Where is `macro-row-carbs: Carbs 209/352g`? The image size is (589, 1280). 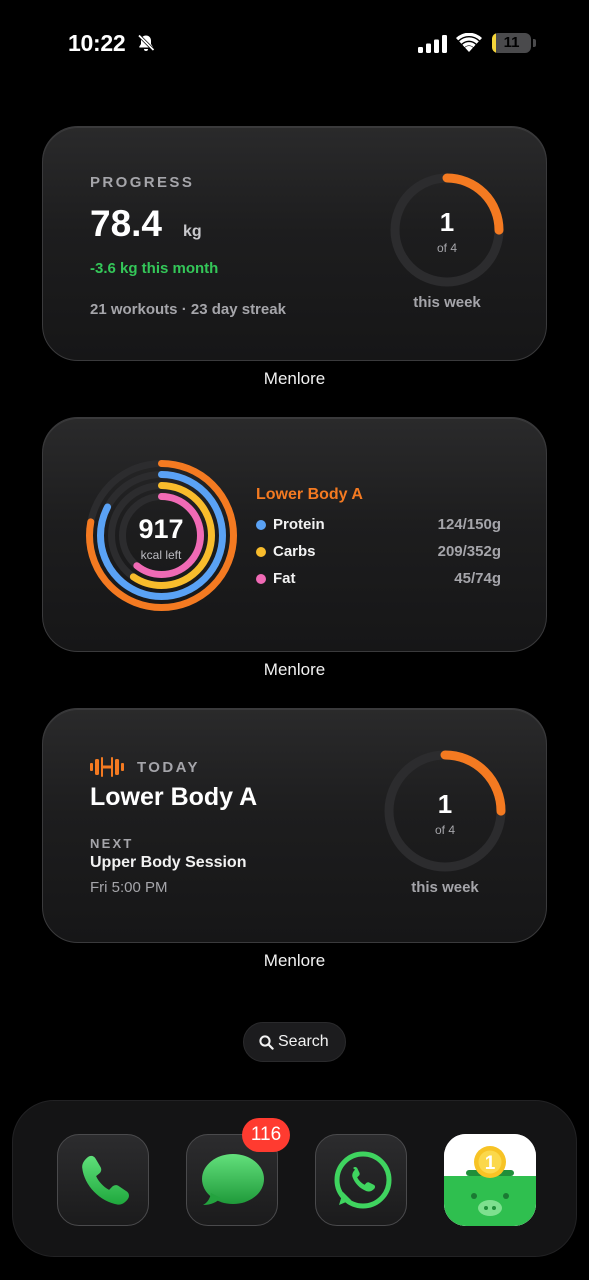 macro-row-carbs: Carbs 209/352g is located at coordinates (378, 552).